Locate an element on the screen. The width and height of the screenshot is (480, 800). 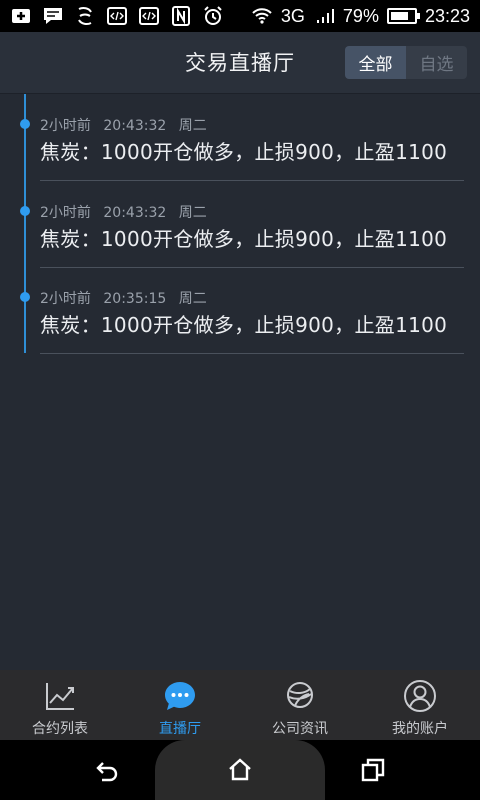
signal-icon is located at coordinates (324, 16).